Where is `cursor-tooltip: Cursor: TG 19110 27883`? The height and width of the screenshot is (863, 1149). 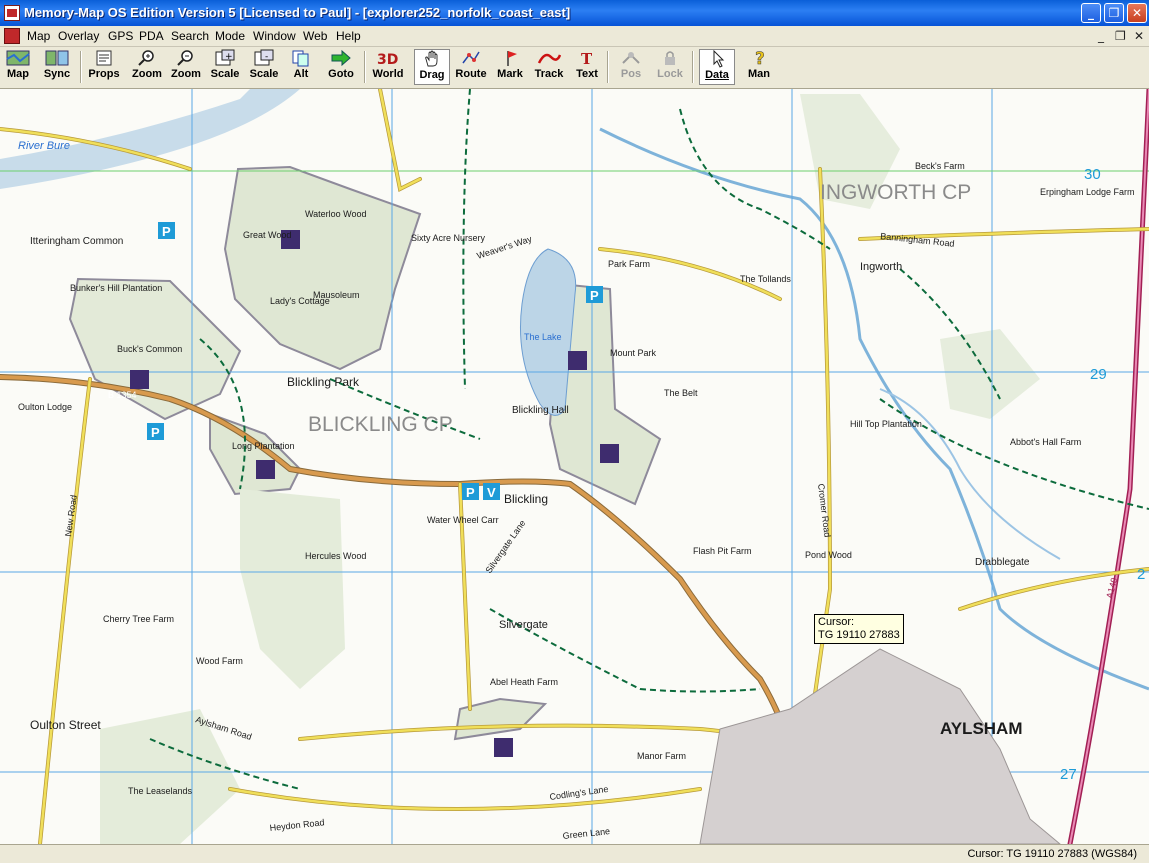
cursor-tooltip: Cursor: TG 19110 27883 is located at coordinates (859, 629).